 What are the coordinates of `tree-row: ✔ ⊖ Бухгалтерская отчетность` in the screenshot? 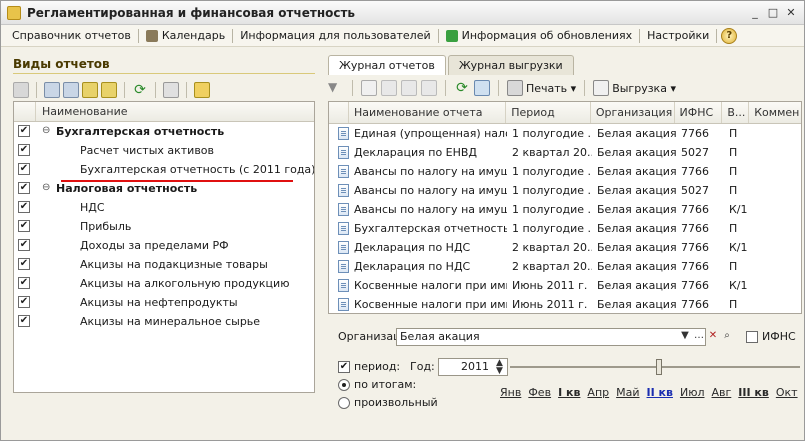 It's located at (164, 131).